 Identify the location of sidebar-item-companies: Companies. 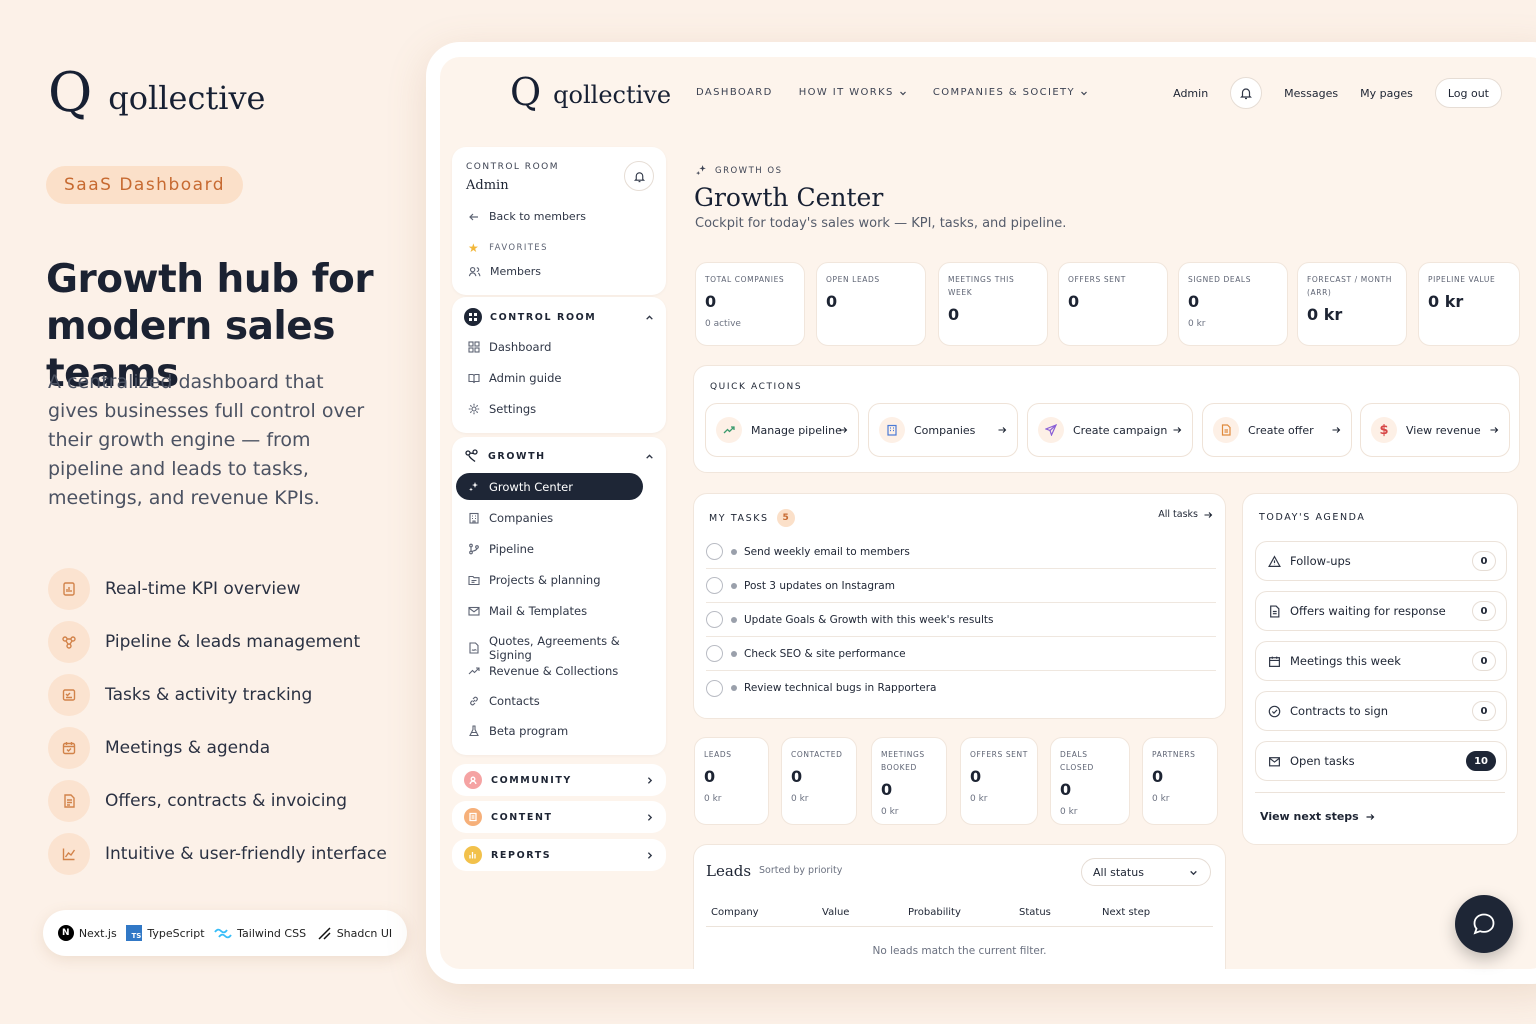
(510, 518).